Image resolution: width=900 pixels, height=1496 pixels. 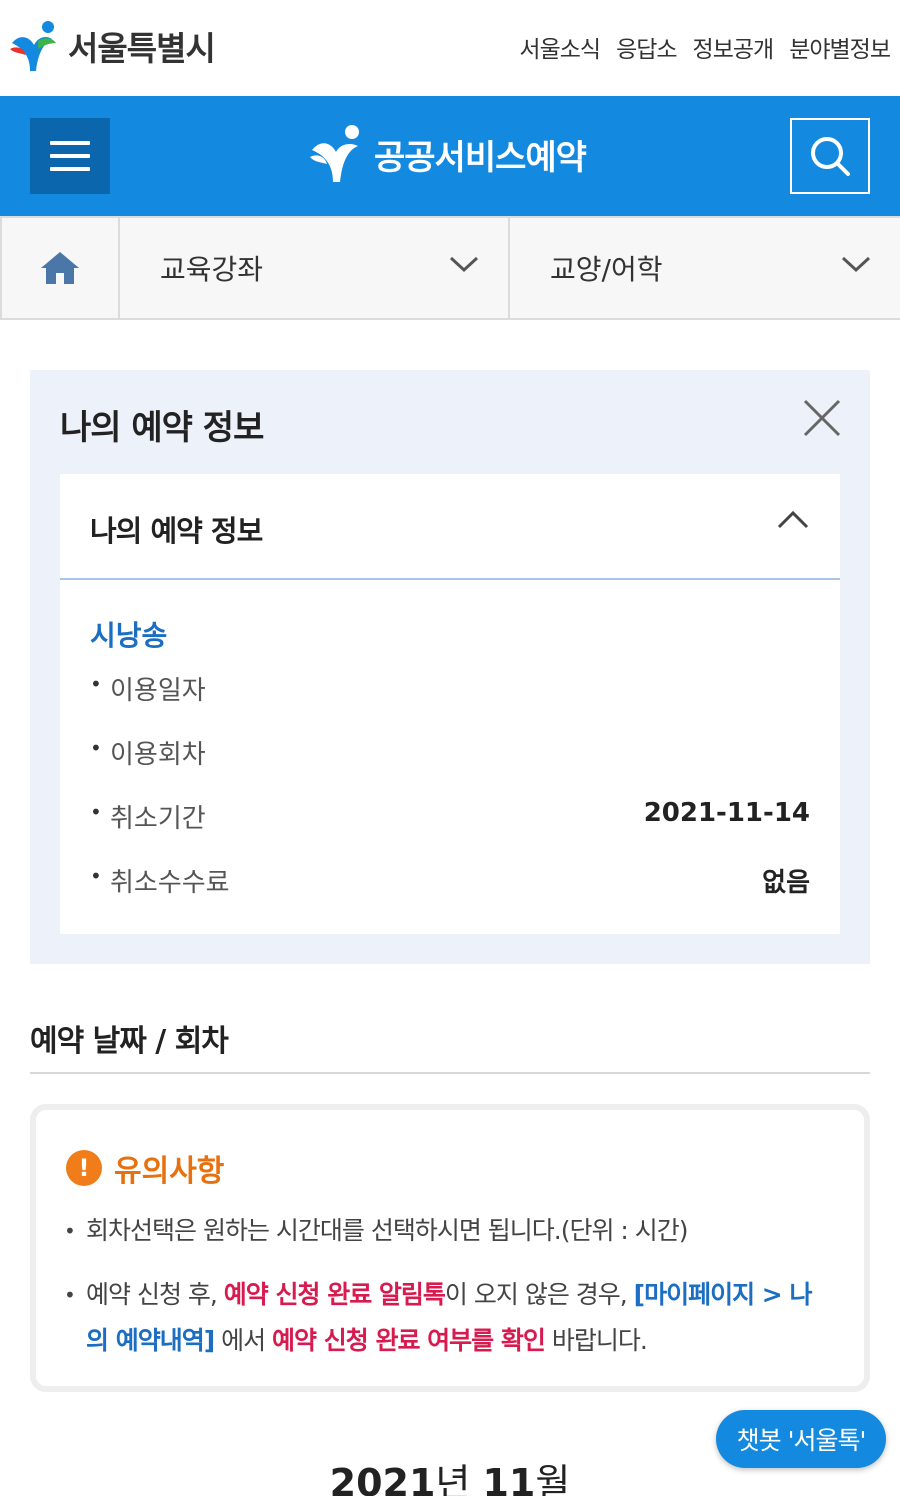 I want to click on notice-title: 유의사항, so click(x=169, y=1171).